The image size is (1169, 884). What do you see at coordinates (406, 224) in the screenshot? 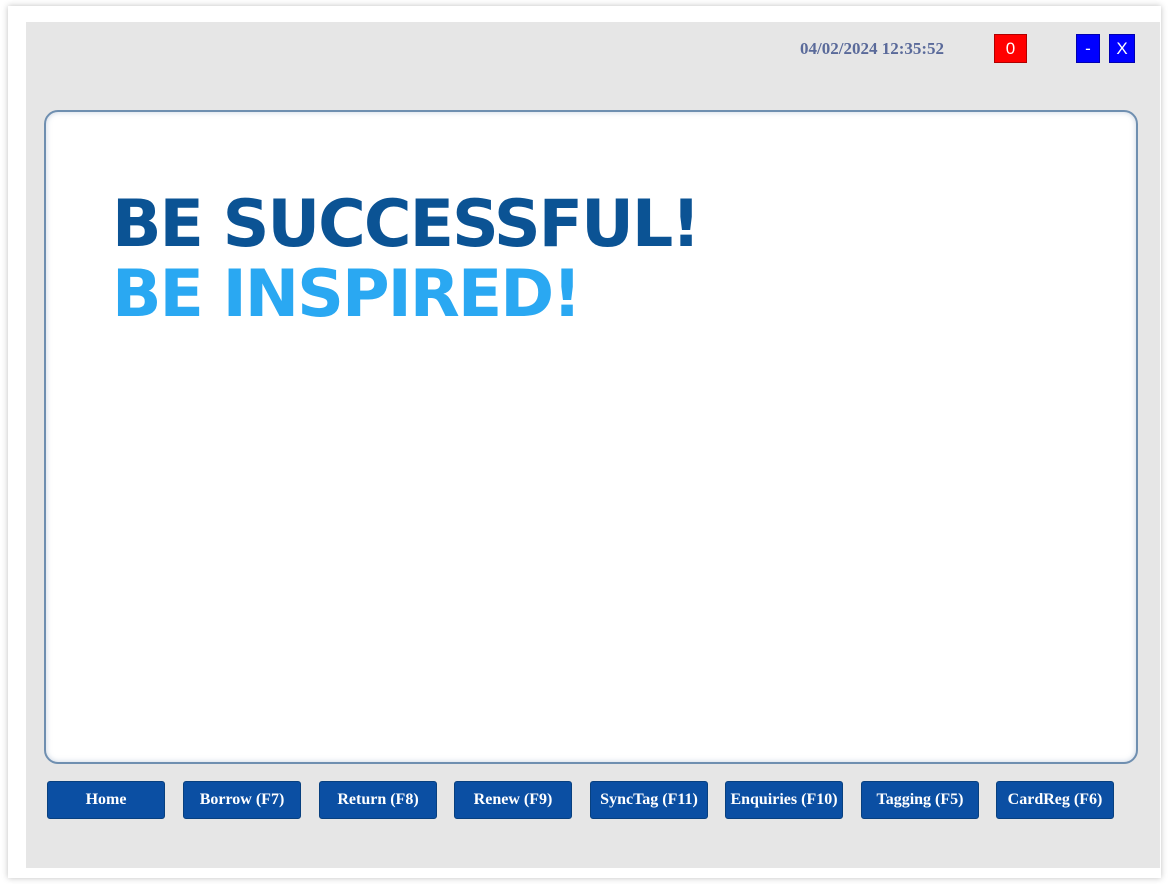
I see `slogan-line-1: BE SUCCESSFUL!` at bounding box center [406, 224].